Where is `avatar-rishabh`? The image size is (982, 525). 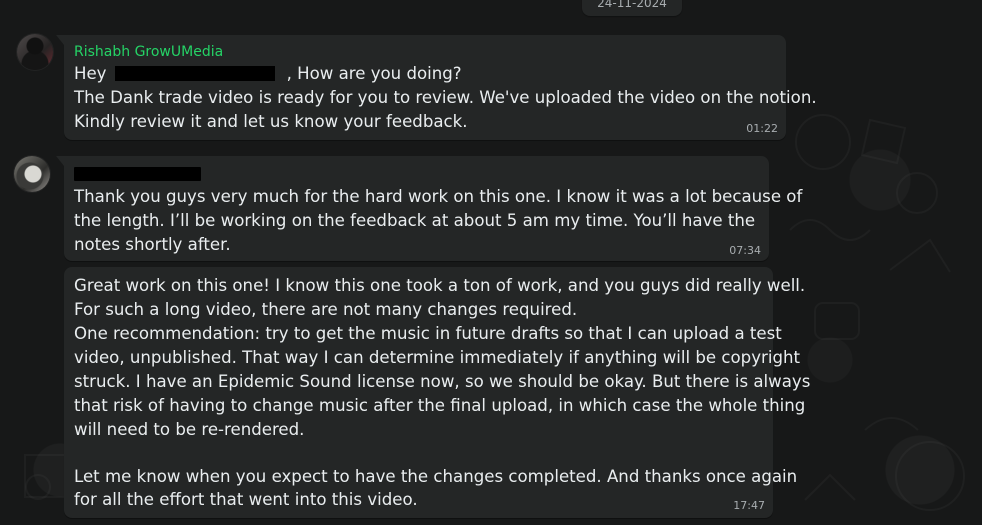 avatar-rishabh is located at coordinates (35, 52).